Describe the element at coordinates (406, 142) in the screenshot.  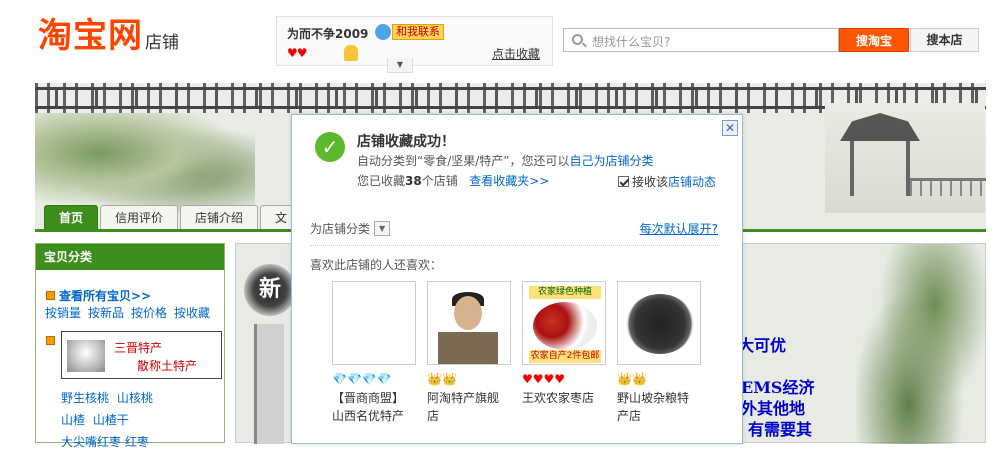
I see `dialog-title: 店铺收藏成功！` at that location.